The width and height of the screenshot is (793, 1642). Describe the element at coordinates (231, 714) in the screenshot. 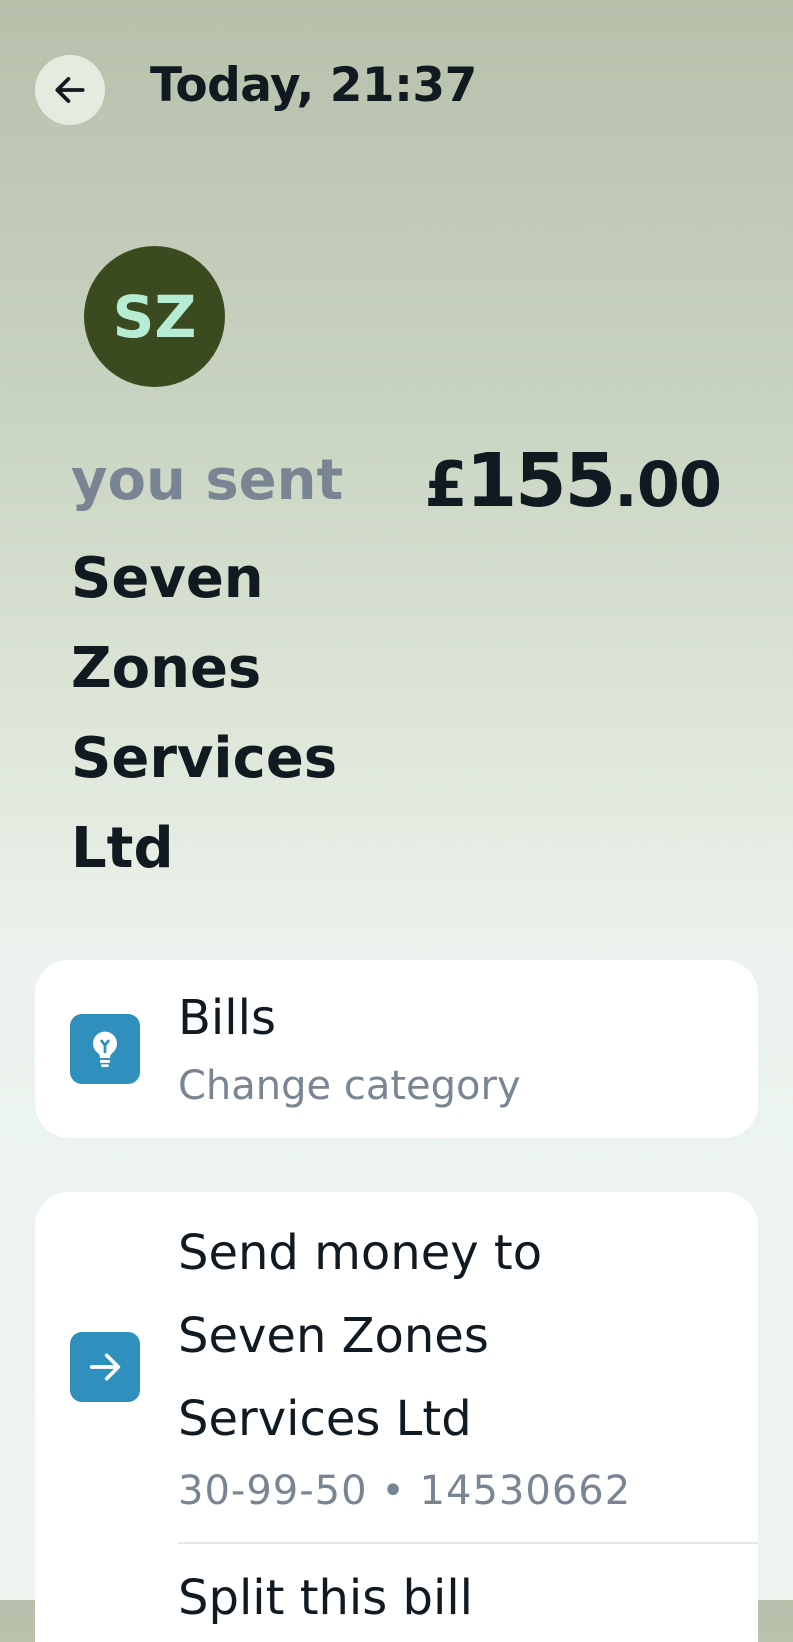

I see `payee-name: Seven Zones Services Ltd` at that location.